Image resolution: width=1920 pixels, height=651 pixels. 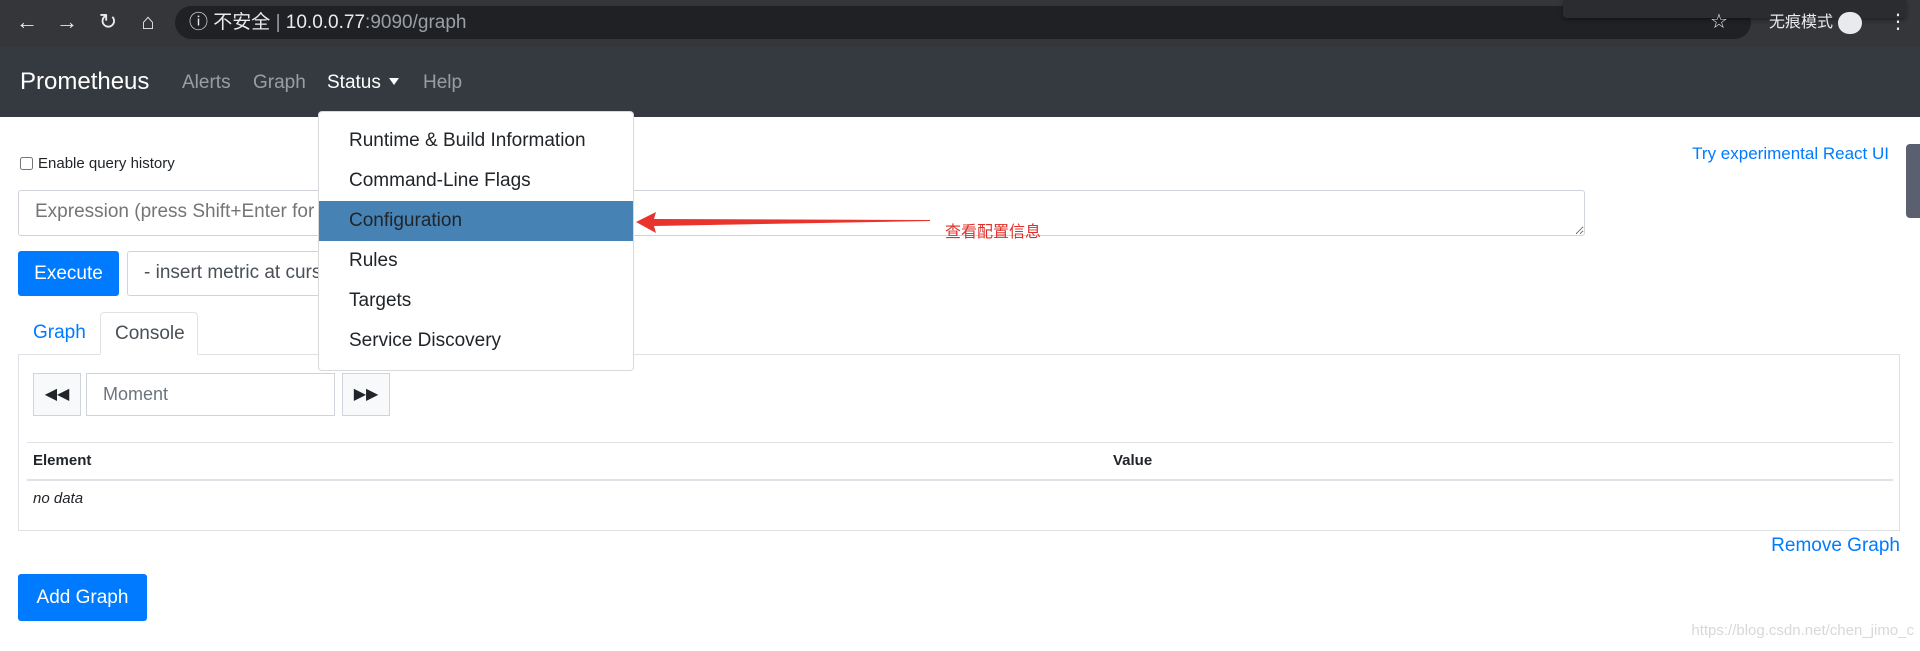 I want to click on menu-item-rules: Rules, so click(x=476, y=261).